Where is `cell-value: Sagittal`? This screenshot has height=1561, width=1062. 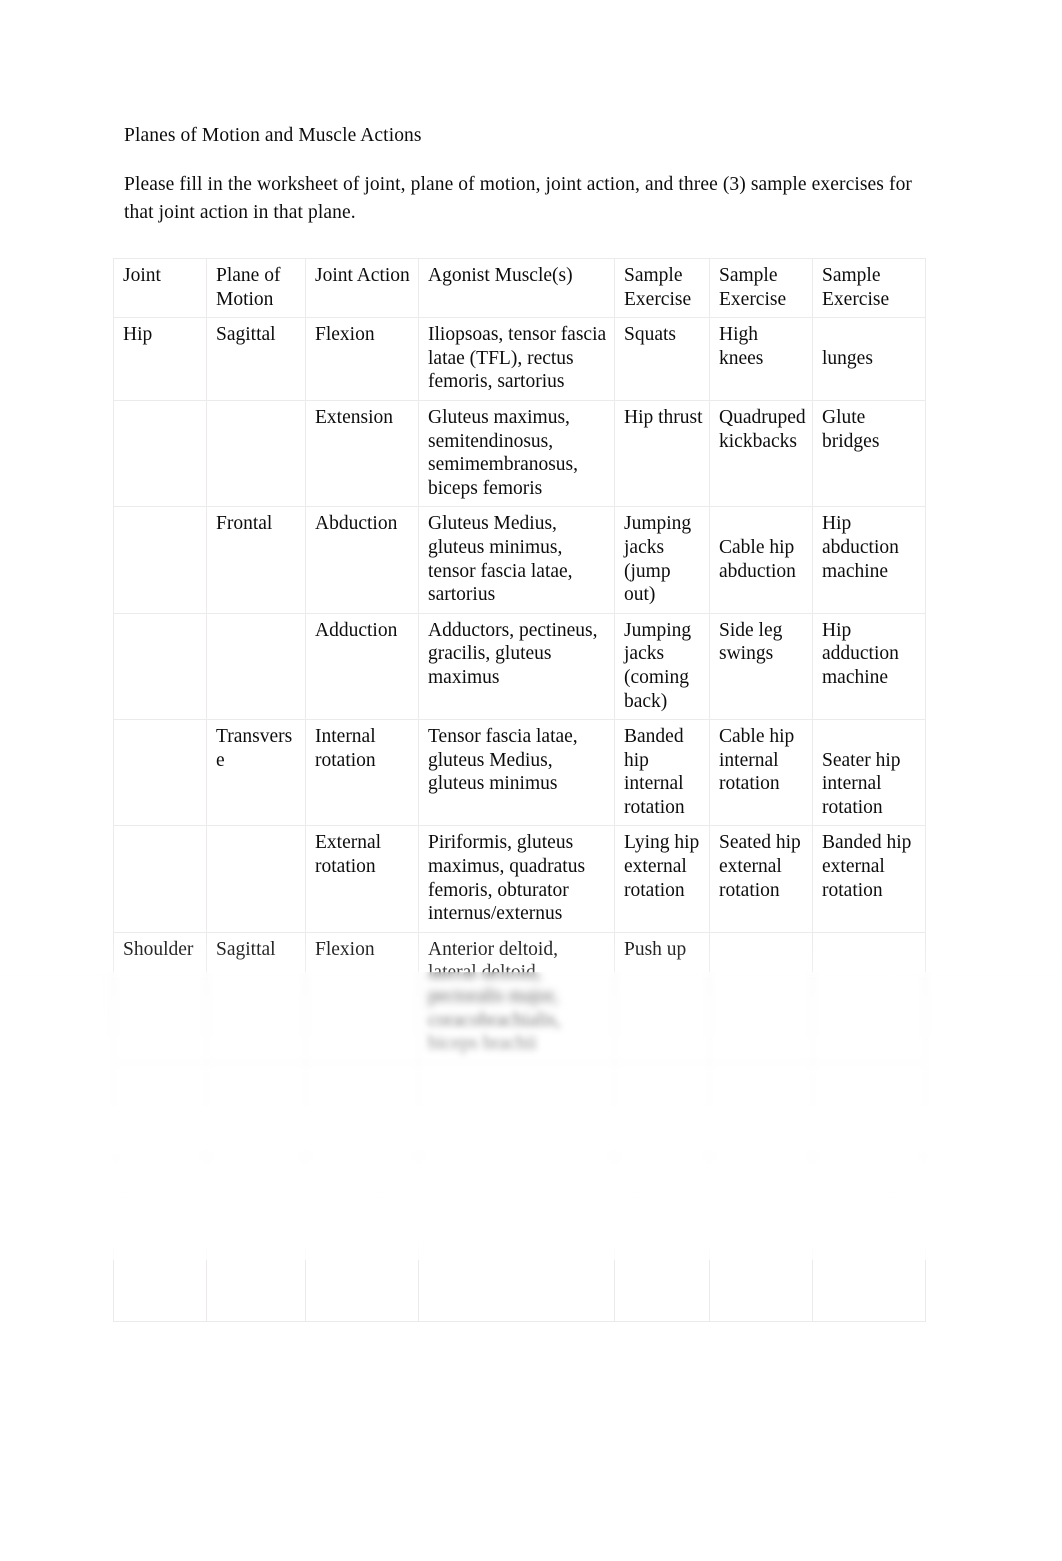
cell-value: Sagittal is located at coordinates (246, 335).